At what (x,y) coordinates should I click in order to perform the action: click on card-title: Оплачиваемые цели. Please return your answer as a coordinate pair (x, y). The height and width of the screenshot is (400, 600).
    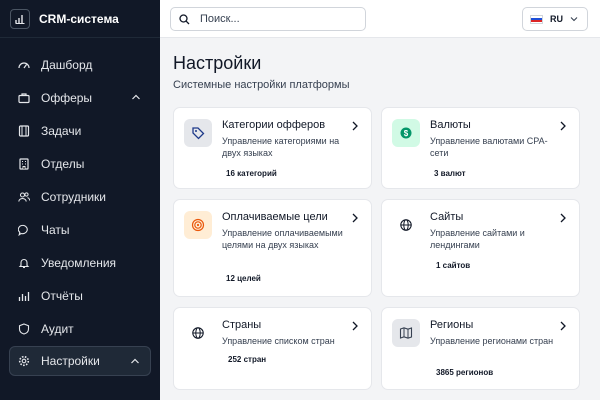
    Looking at the image, I should click on (275, 217).